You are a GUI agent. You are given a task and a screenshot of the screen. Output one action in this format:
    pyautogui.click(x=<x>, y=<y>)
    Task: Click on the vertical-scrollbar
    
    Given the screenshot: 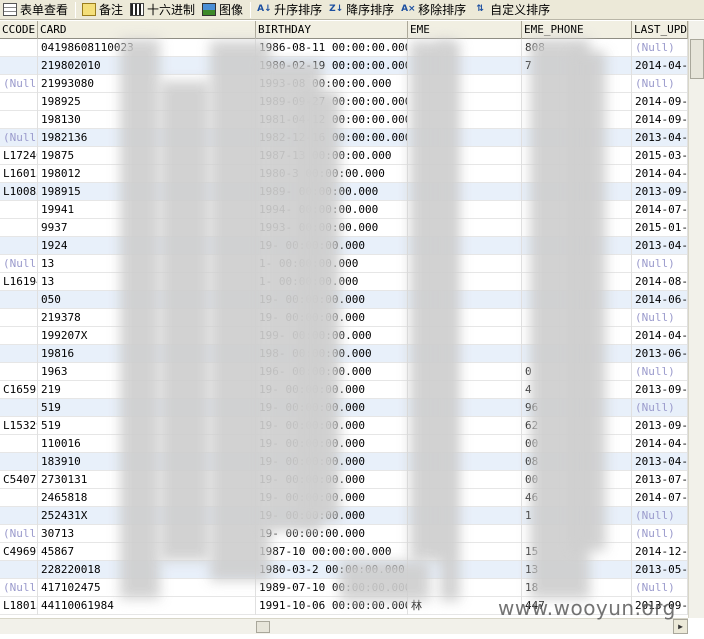 What is the action you would take?
    pyautogui.click(x=696, y=319)
    